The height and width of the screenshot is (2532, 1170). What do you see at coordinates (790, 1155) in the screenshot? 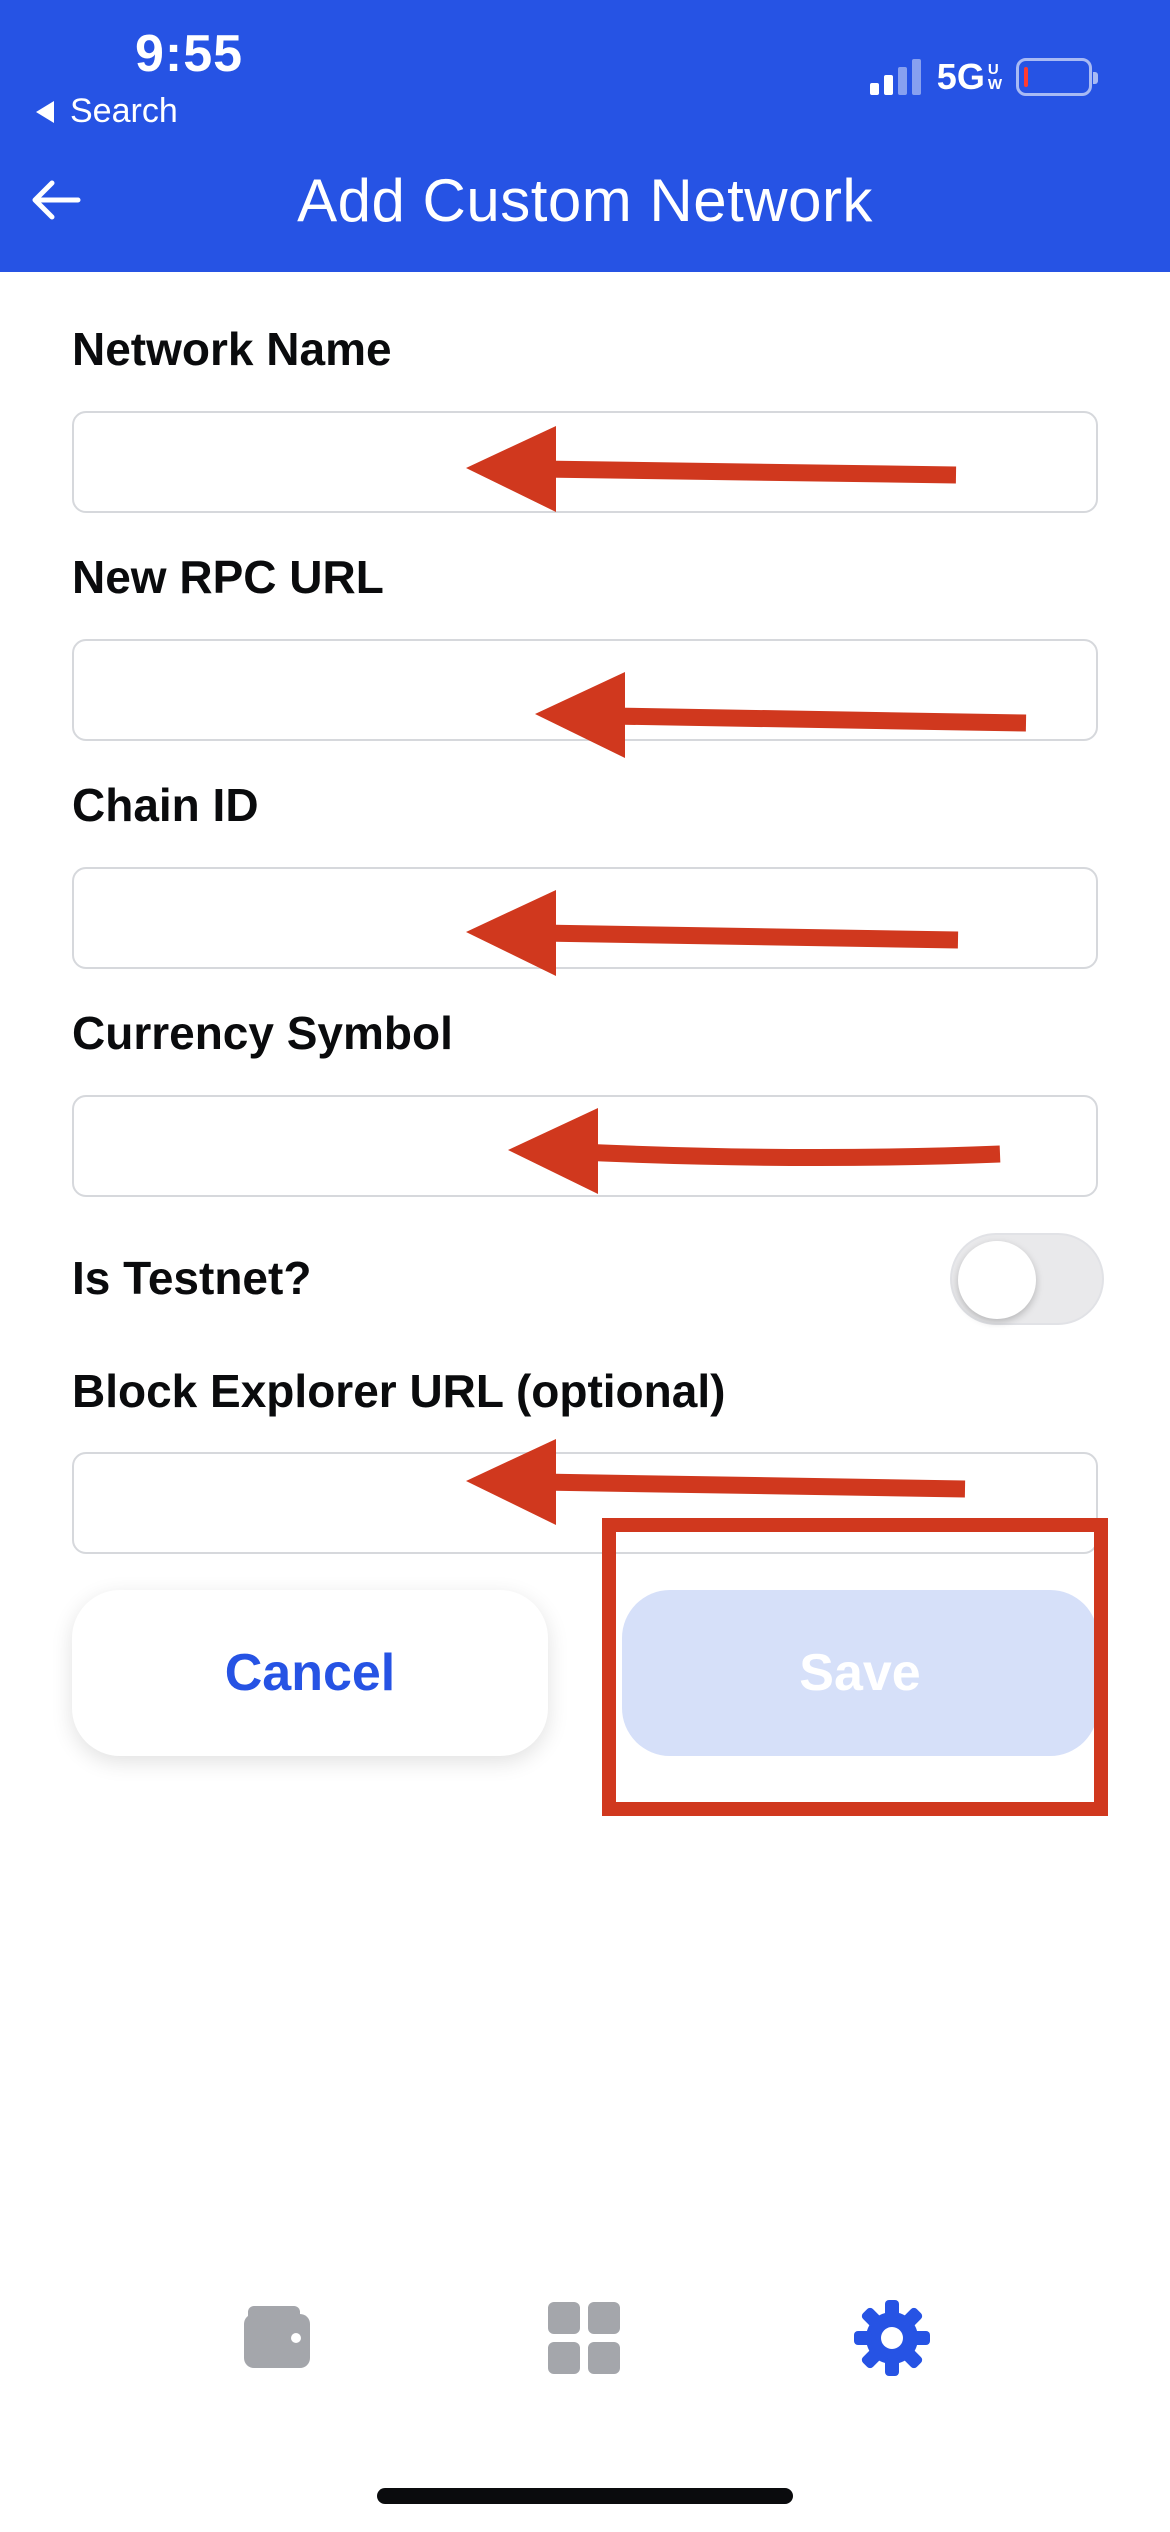
I see `annotation-arrow-currency-symbol` at bounding box center [790, 1155].